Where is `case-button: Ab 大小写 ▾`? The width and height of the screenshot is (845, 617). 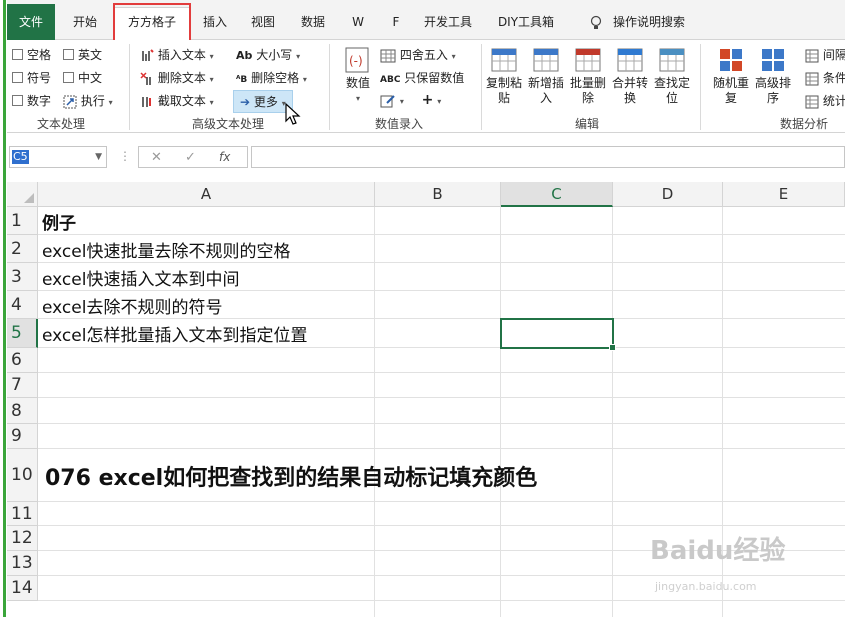 case-button: Ab 大小写 ▾ is located at coordinates (268, 54).